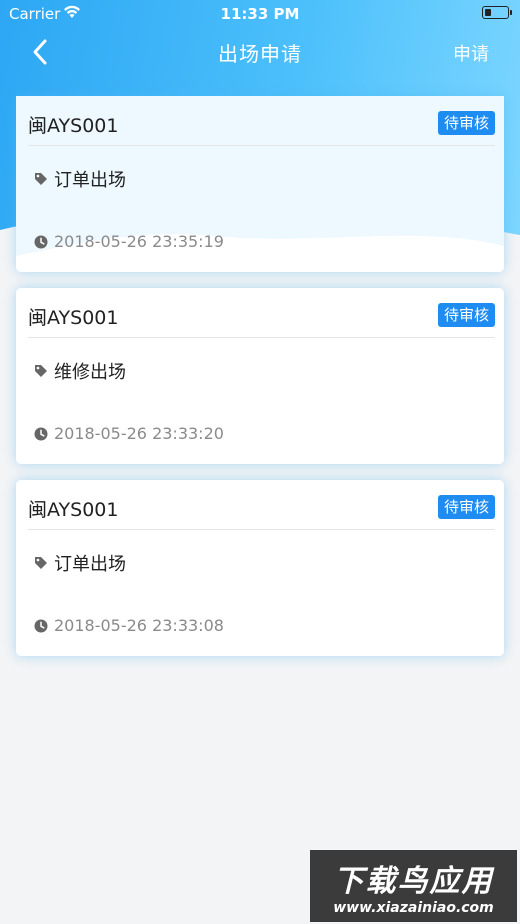 The image size is (520, 924). I want to click on navigation-bar: 出场申请 申请, so click(260, 52).